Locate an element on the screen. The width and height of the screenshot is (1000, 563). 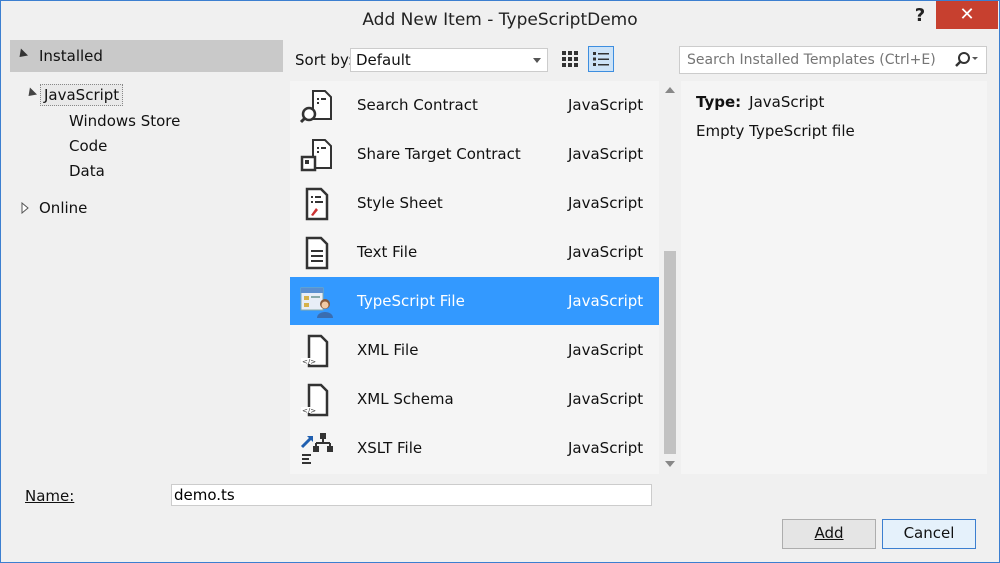
search-icon is located at coordinates (966, 60).